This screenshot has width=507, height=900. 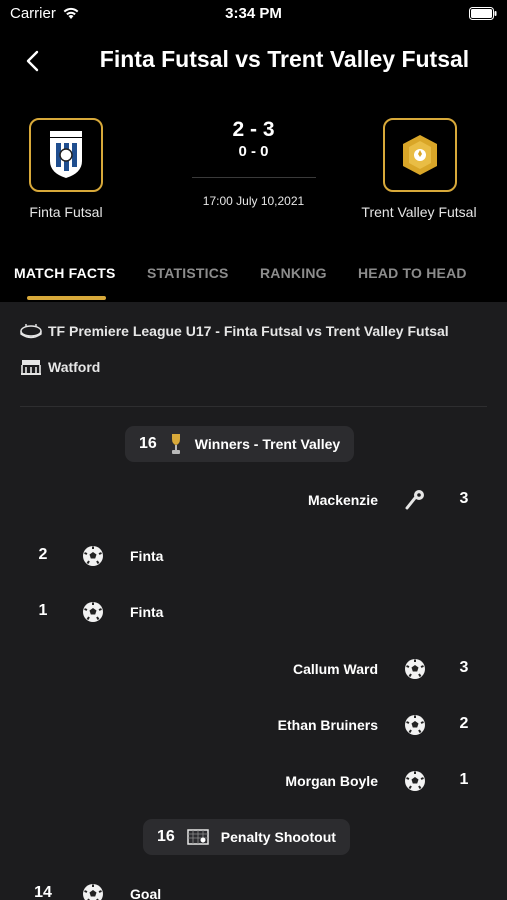 I want to click on timeline-event: Ethan Bruiners 2, so click(x=253, y=725).